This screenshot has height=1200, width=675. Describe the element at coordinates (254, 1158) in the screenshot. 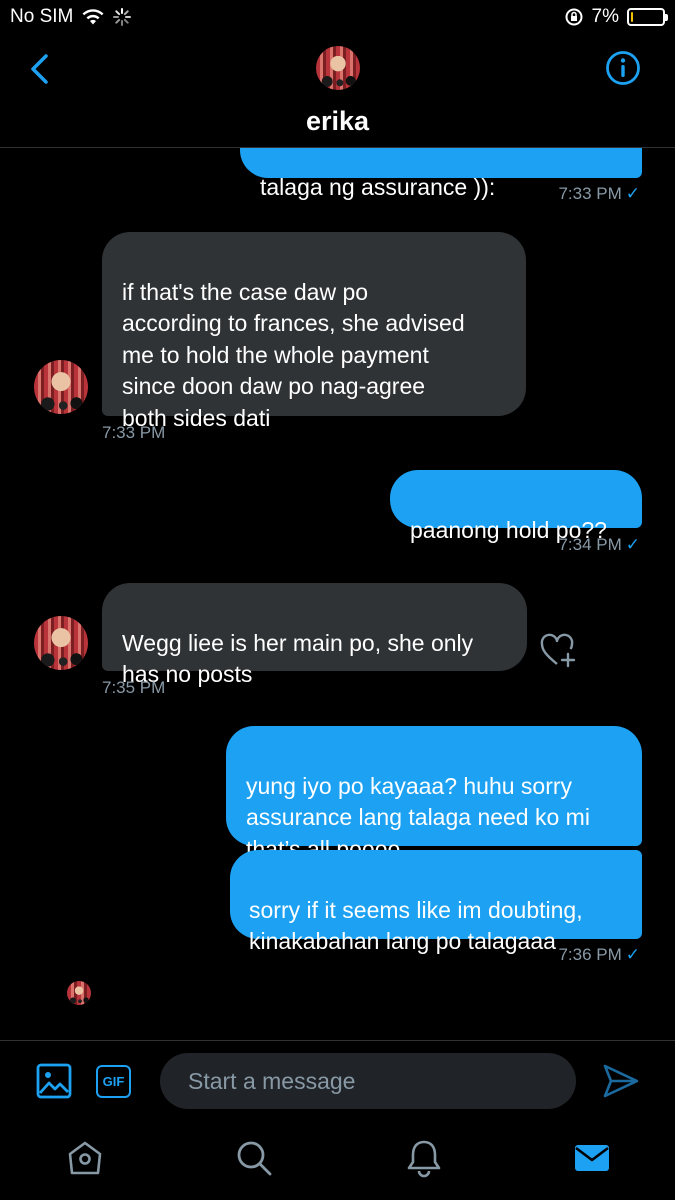

I see `search-icon` at that location.